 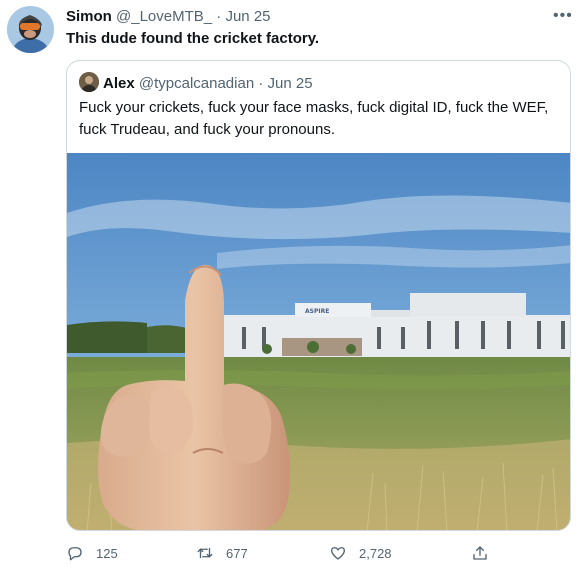 I want to click on quoted-tweet-date: Jun 25, so click(x=290, y=83).